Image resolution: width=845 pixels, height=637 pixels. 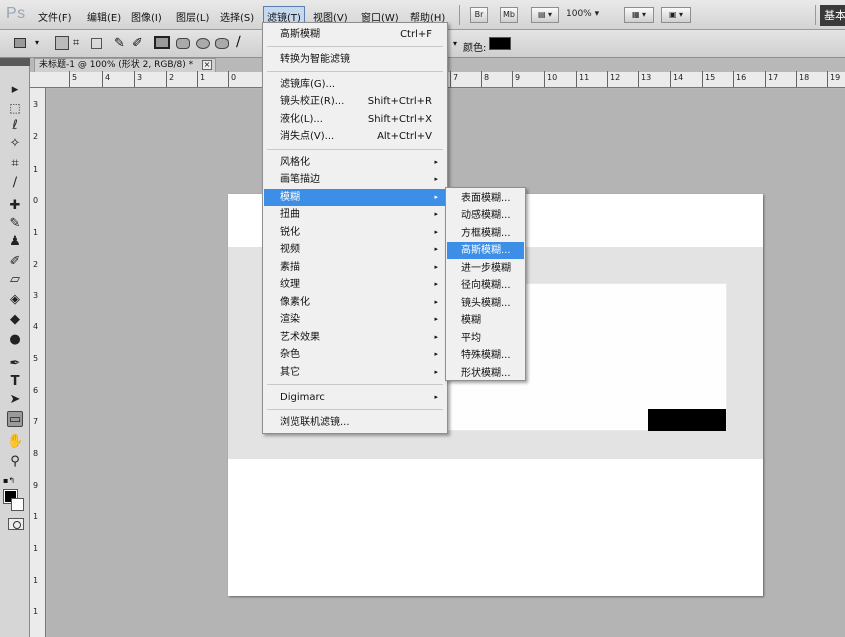 What do you see at coordinates (15, 280) in the screenshot?
I see `eraser-tool-icon: ▱` at bounding box center [15, 280].